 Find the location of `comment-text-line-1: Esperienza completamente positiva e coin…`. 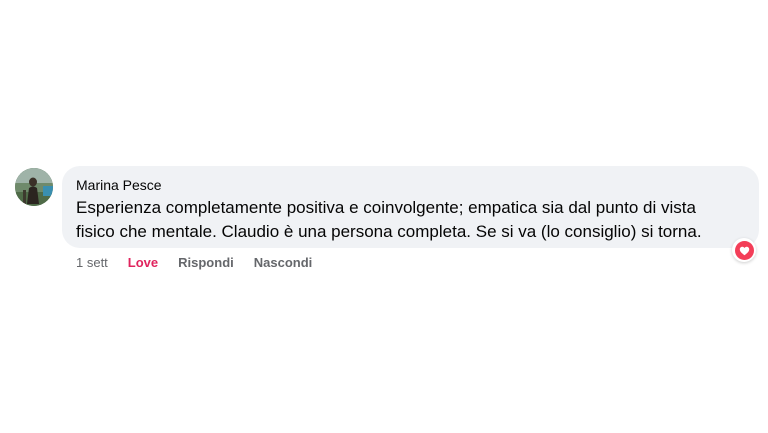

comment-text-line-1: Esperienza completamente positiva e coin… is located at coordinates (386, 207).